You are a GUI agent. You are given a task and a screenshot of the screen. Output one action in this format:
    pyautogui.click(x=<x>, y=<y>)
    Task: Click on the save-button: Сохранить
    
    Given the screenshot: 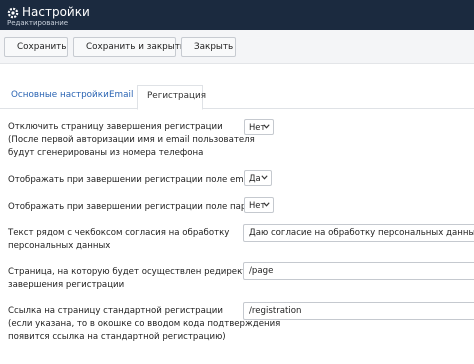 What is the action you would take?
    pyautogui.click(x=36, y=47)
    